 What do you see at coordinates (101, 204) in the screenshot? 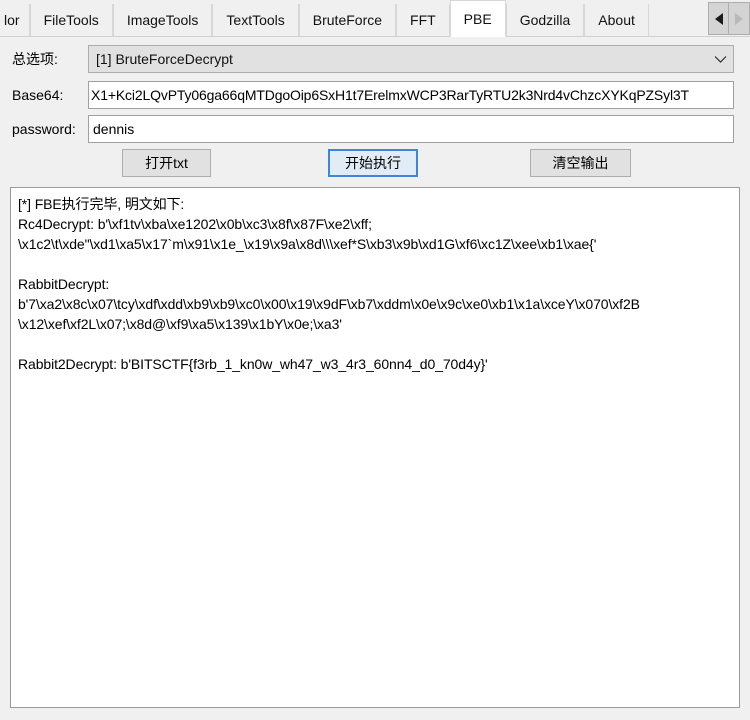
I see `output-line: [*] FBE执行完毕, 明文如下:` at bounding box center [101, 204].